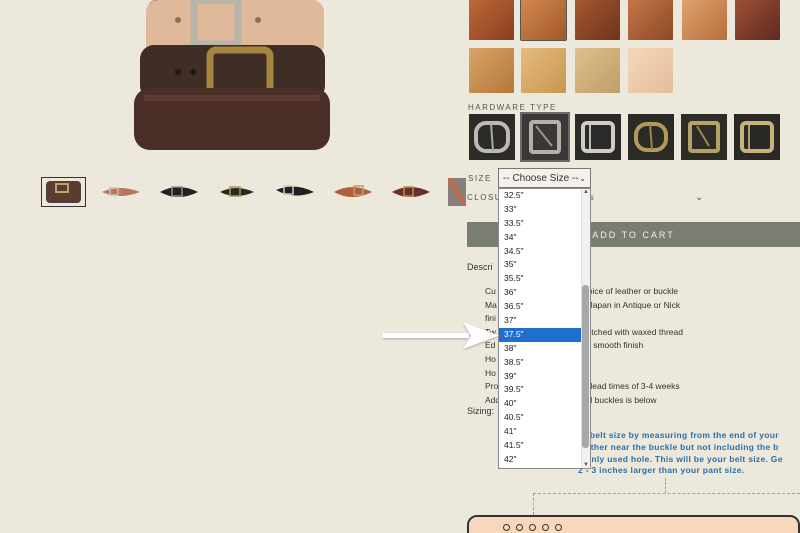  What do you see at coordinates (544, 363) in the screenshot?
I see `size-option: 38.5"` at bounding box center [544, 363].